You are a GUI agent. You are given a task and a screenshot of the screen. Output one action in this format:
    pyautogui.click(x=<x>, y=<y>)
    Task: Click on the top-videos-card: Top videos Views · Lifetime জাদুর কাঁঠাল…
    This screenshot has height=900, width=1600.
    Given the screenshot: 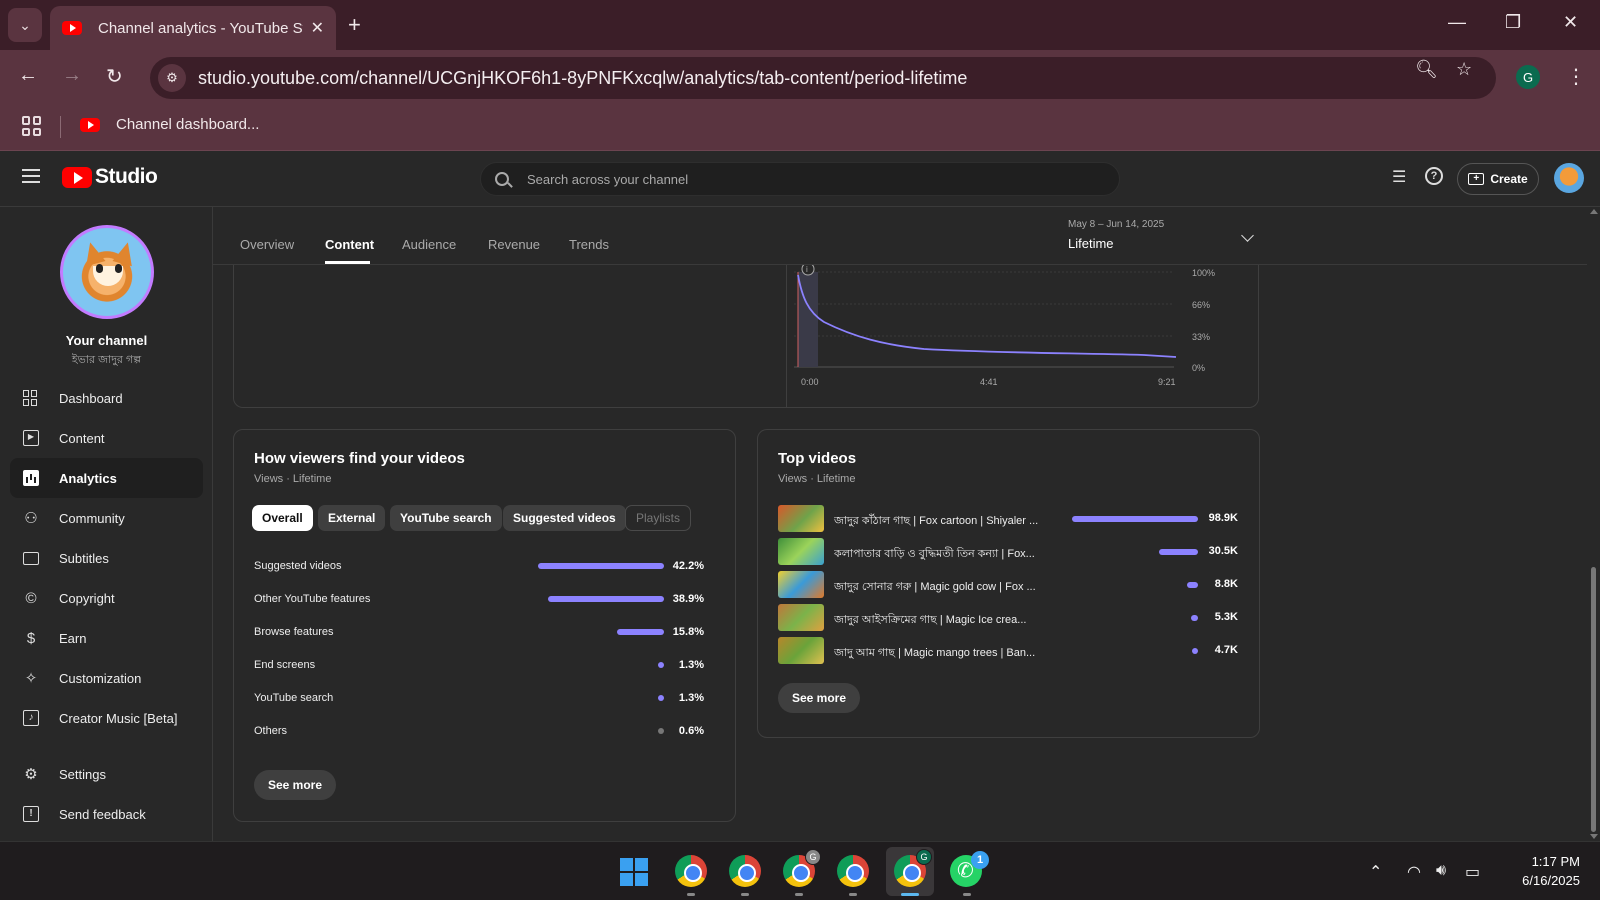 What is the action you would take?
    pyautogui.click(x=1008, y=583)
    